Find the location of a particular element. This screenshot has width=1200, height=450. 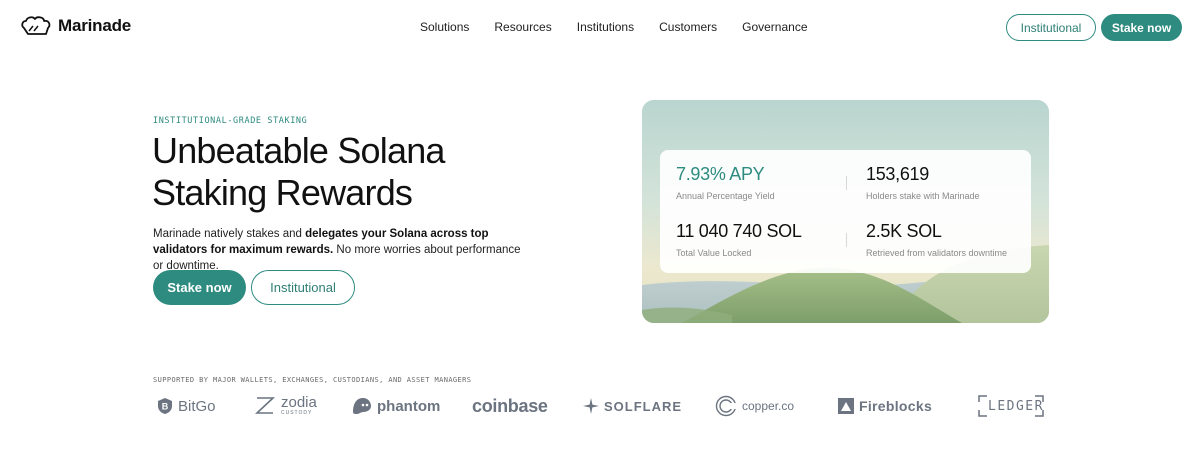

partner-phantom-logo: phantom is located at coordinates (396, 406).